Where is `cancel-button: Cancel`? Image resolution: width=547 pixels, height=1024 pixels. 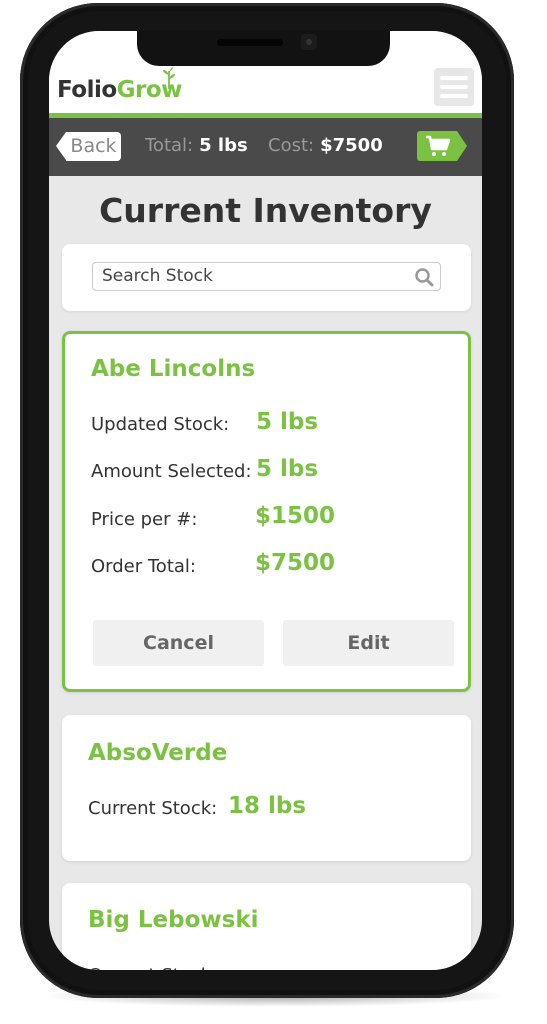
cancel-button: Cancel is located at coordinates (178, 643).